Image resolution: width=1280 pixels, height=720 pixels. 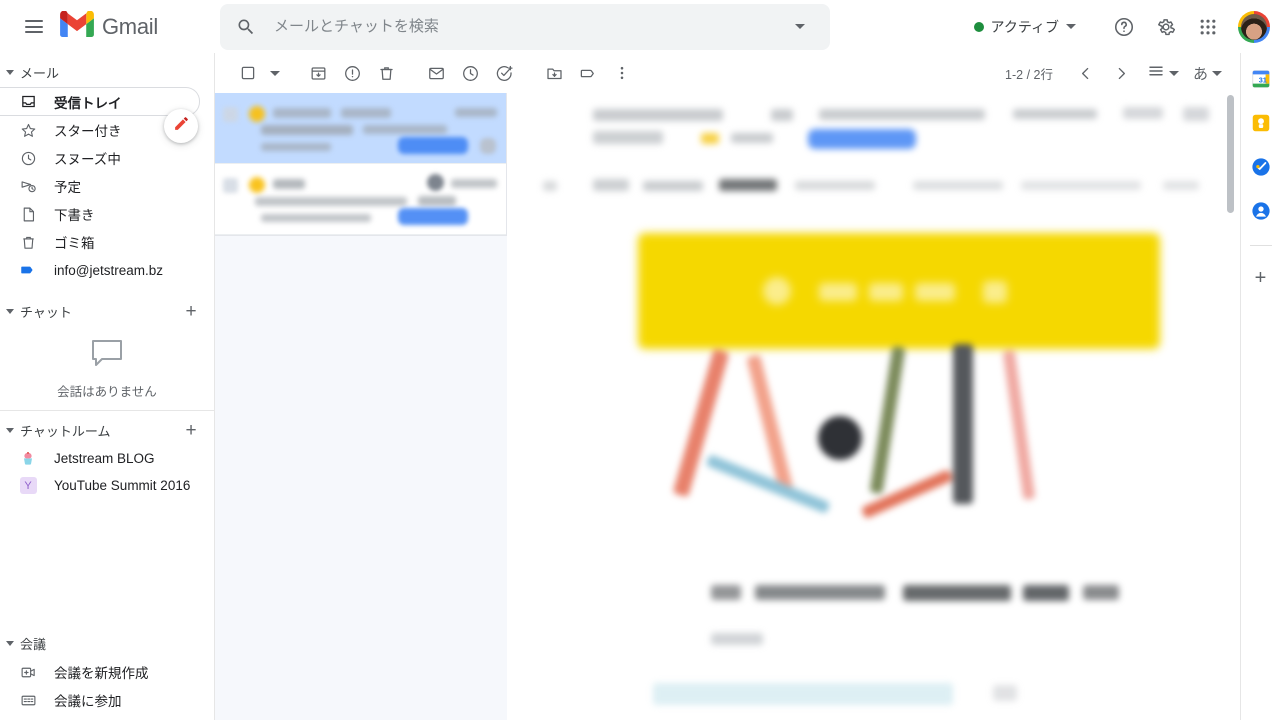 What do you see at coordinates (435, 182) in the screenshot?
I see `row-avatar-icon` at bounding box center [435, 182].